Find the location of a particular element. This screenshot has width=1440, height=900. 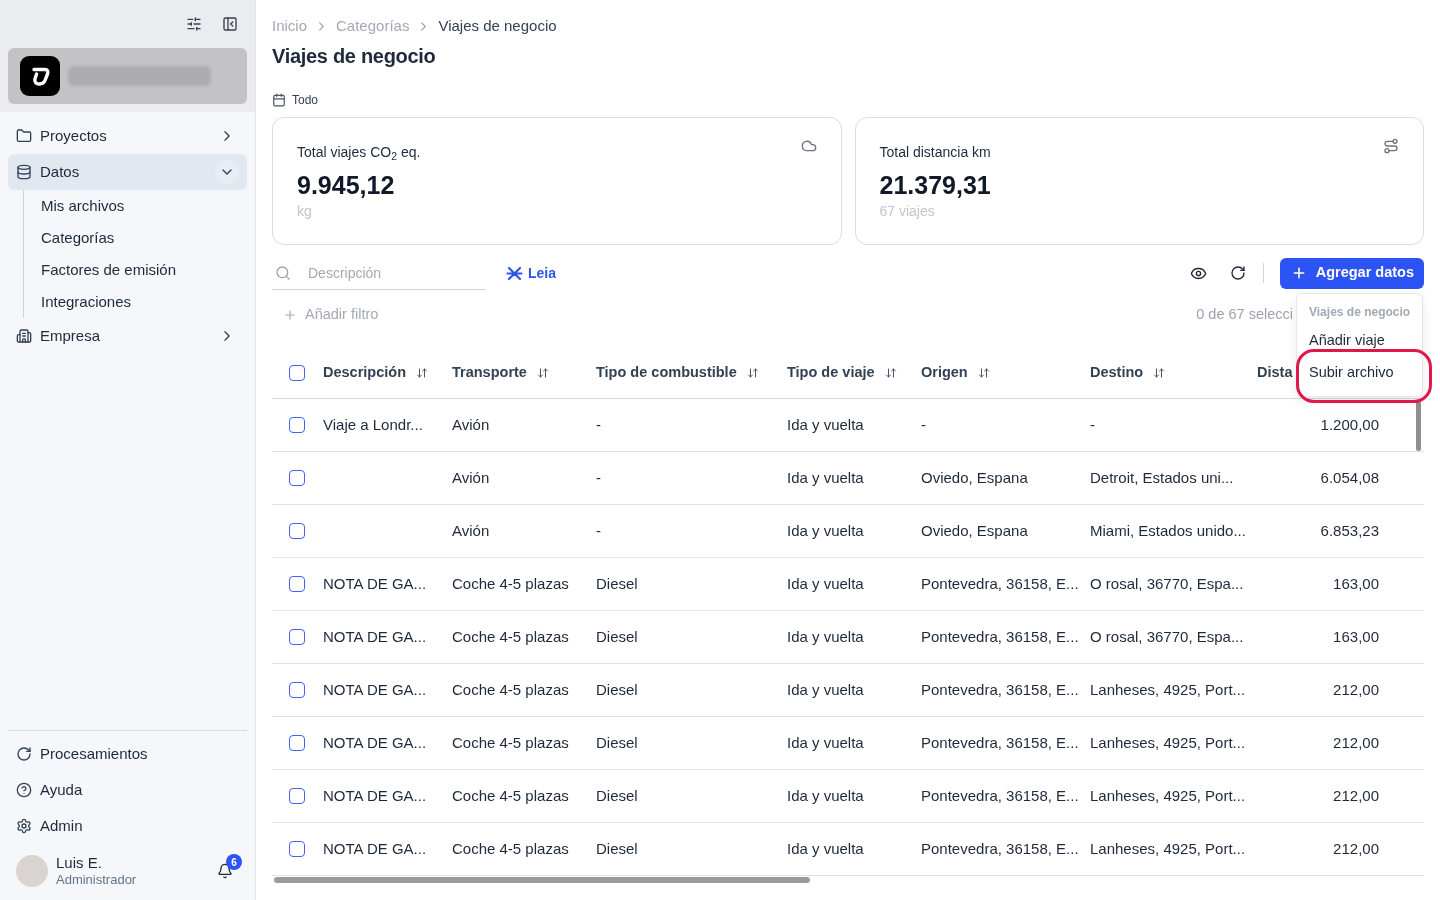

select-all-checkbox is located at coordinates (297, 372).